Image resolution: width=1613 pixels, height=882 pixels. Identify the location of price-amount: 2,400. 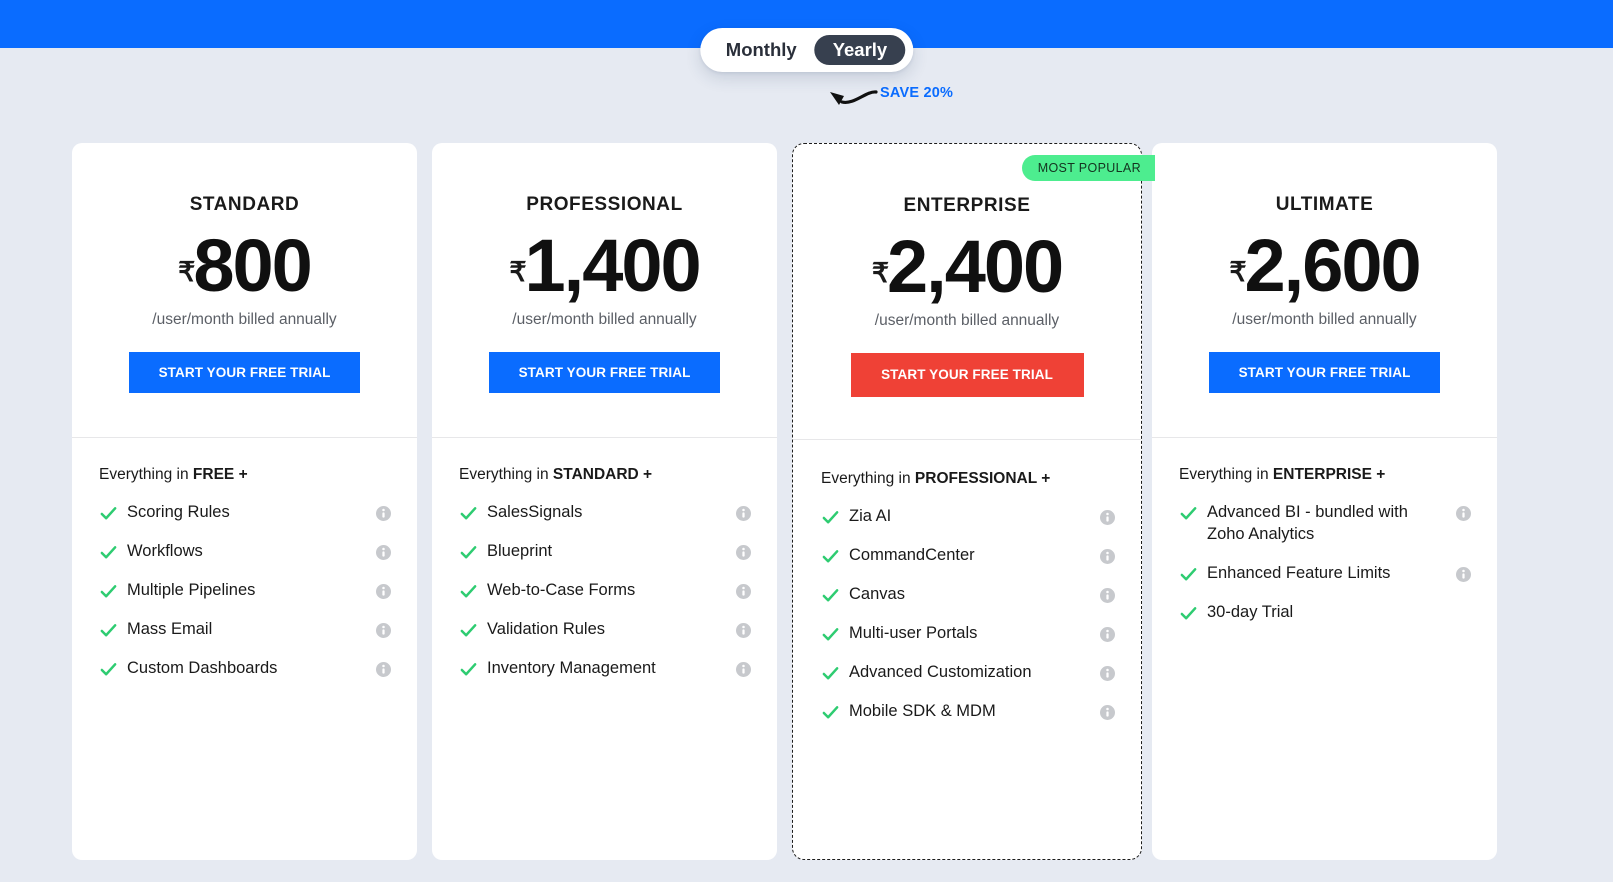
(975, 266).